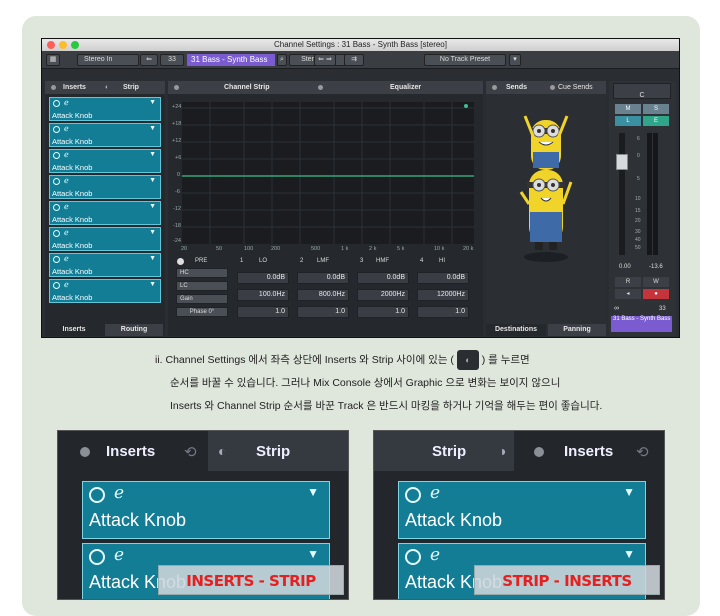 Image resolution: width=720 pixels, height=616 pixels. What do you see at coordinates (443, 312) in the screenshot?
I see `band-4-q: 1.0` at bounding box center [443, 312].